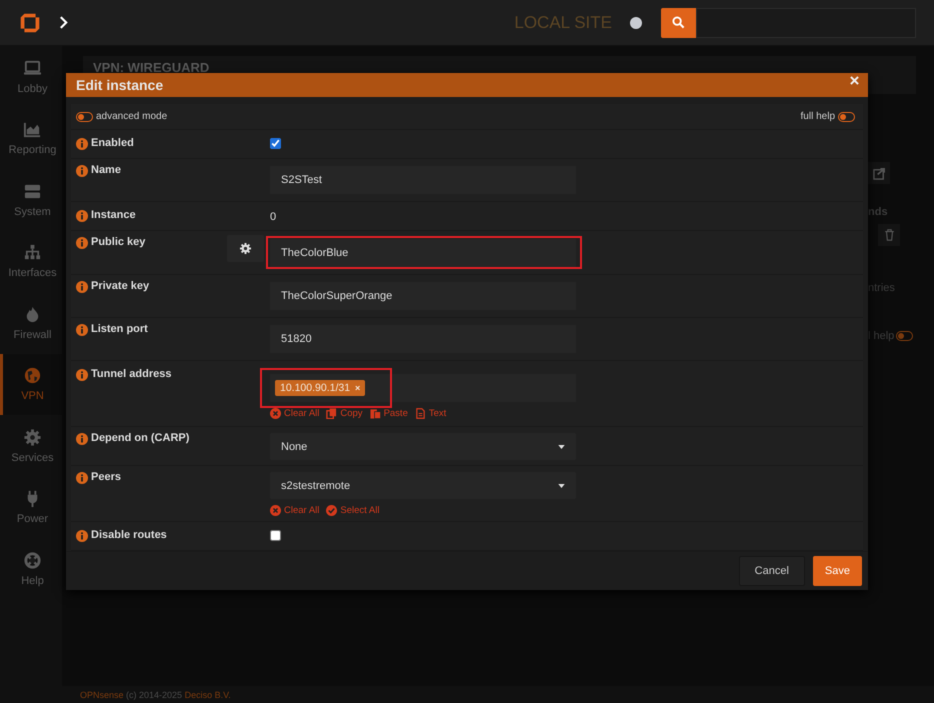 The width and height of the screenshot is (934, 703). I want to click on select-dropdown: s2stestremote, so click(423, 486).